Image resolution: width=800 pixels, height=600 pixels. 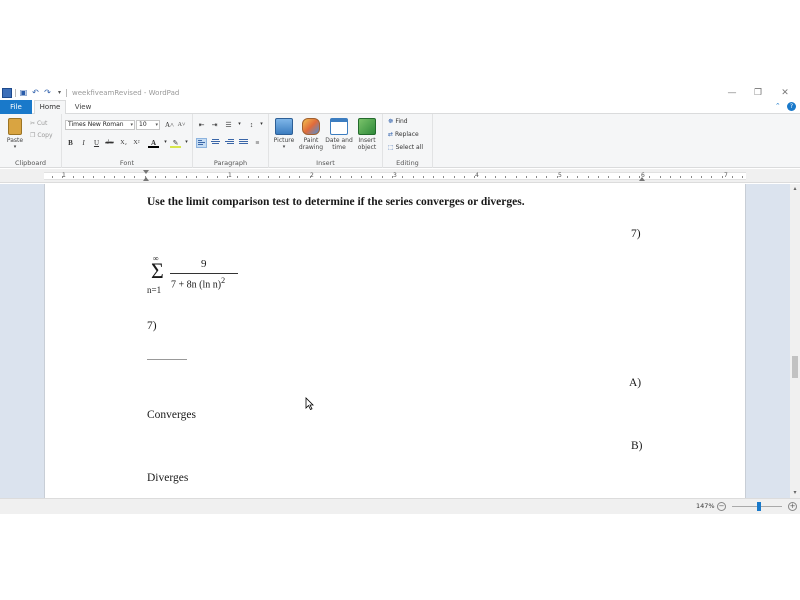 I want to click on subscript-button: X₂, so click(x=123, y=143).